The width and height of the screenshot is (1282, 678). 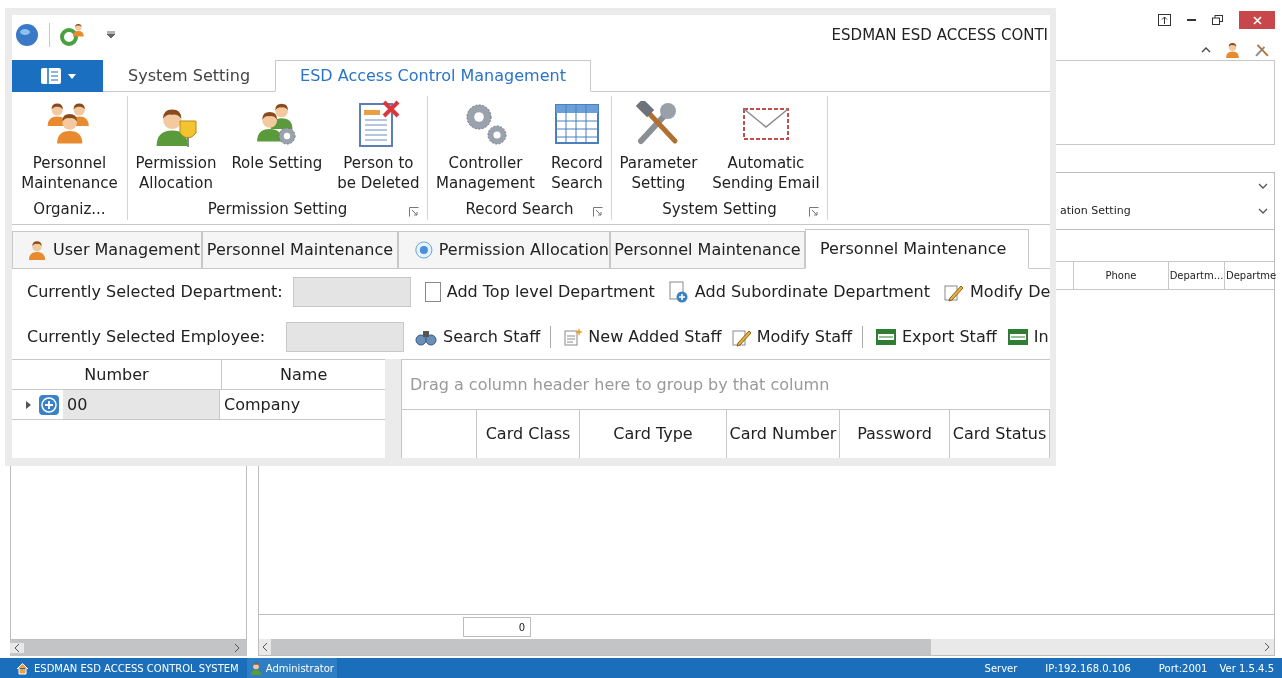 What do you see at coordinates (1001, 668) in the screenshot?
I see `server-label: Server` at bounding box center [1001, 668].